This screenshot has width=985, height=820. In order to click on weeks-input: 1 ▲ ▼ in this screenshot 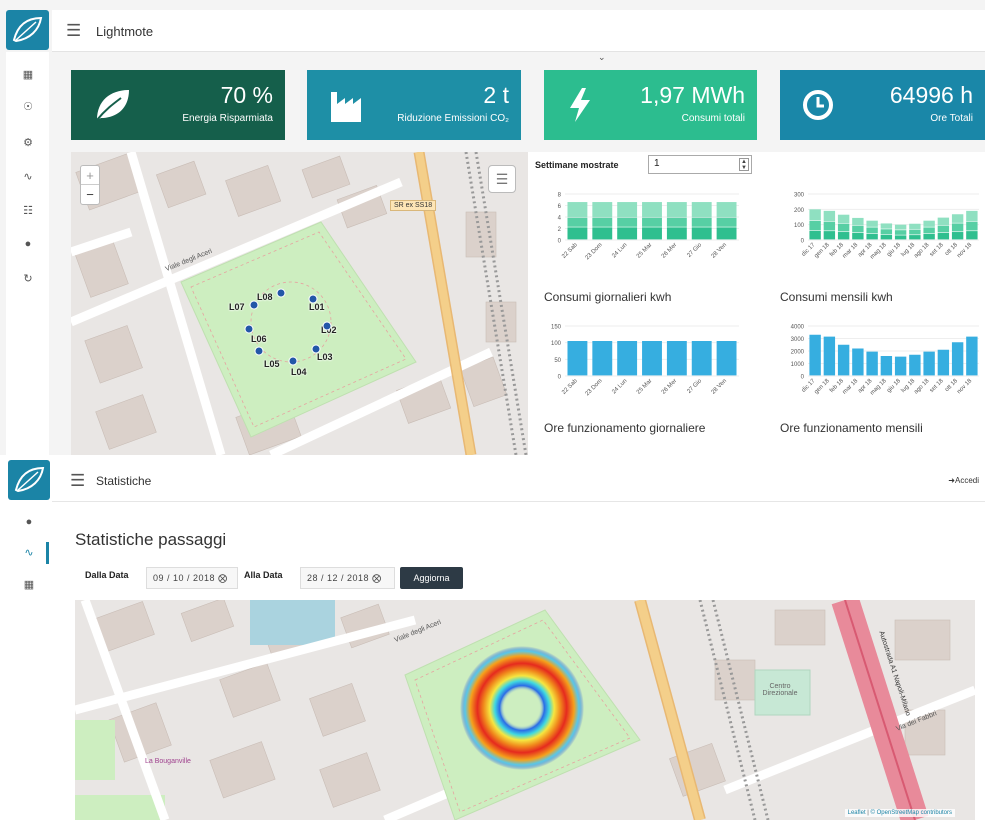, I will do `click(700, 164)`.